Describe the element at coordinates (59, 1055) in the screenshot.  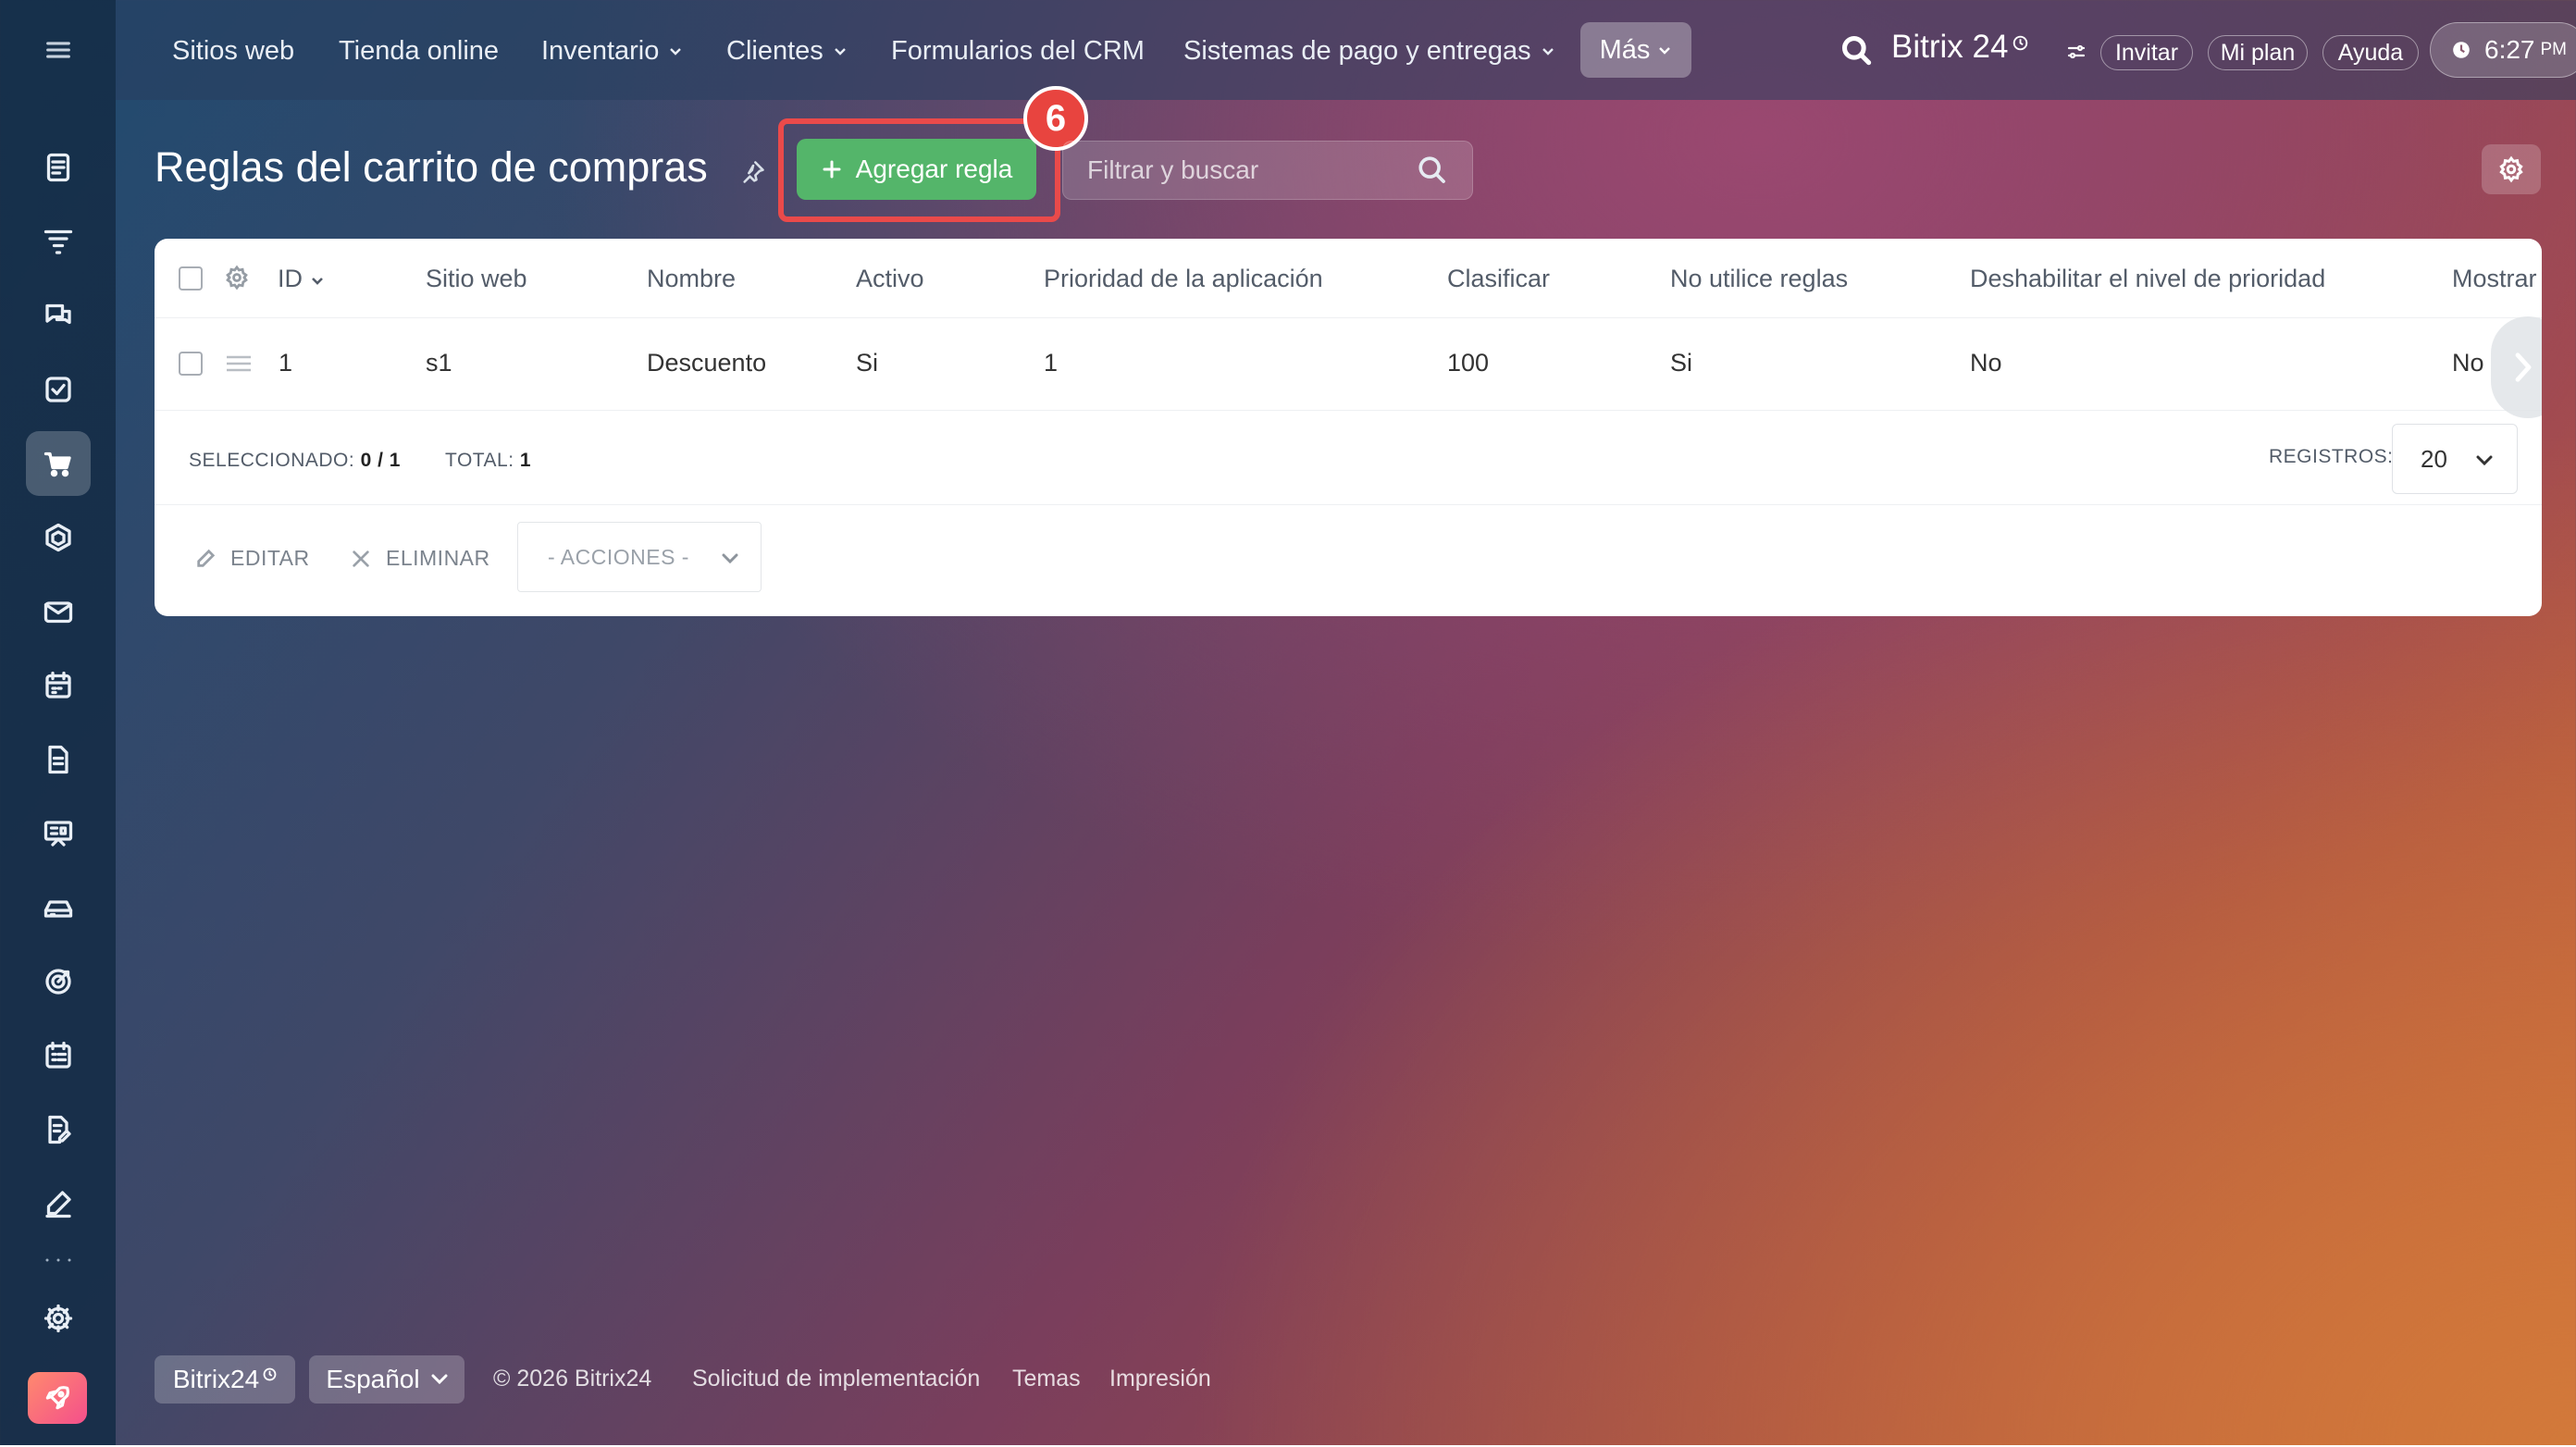
I see `planner-icon` at that location.